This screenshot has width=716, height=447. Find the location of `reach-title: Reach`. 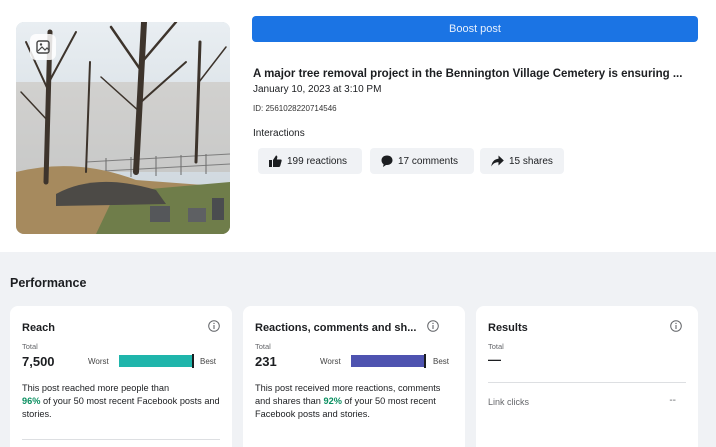

reach-title: Reach is located at coordinates (39, 328).